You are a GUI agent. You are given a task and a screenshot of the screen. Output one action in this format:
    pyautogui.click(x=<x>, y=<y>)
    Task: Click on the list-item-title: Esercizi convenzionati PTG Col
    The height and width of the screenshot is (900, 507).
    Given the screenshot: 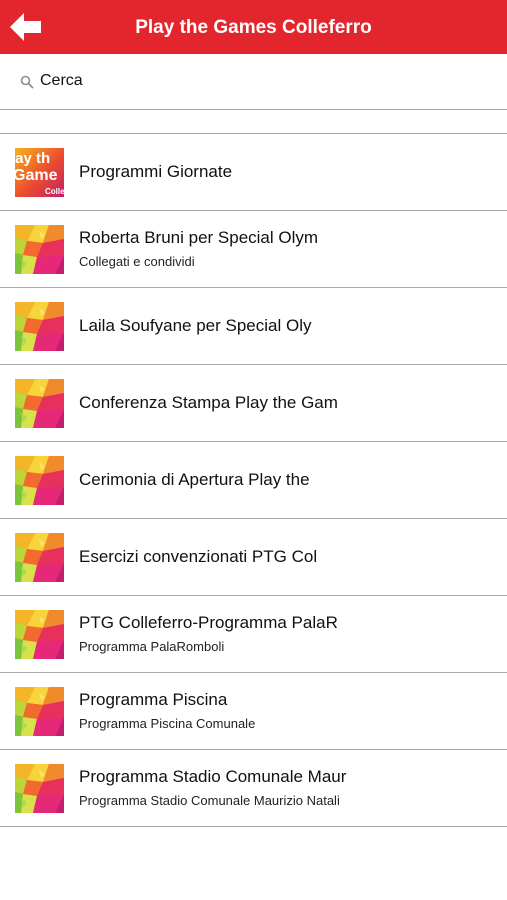 What is the action you would take?
    pyautogui.click(x=198, y=556)
    